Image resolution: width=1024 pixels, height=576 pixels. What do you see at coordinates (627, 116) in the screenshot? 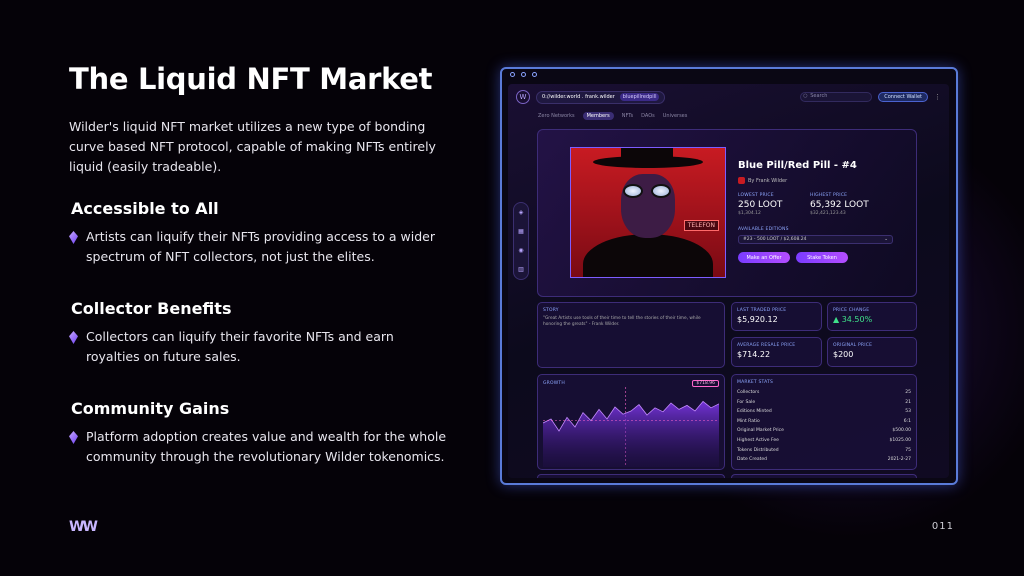
I see `tab-nfts: NFTs` at bounding box center [627, 116].